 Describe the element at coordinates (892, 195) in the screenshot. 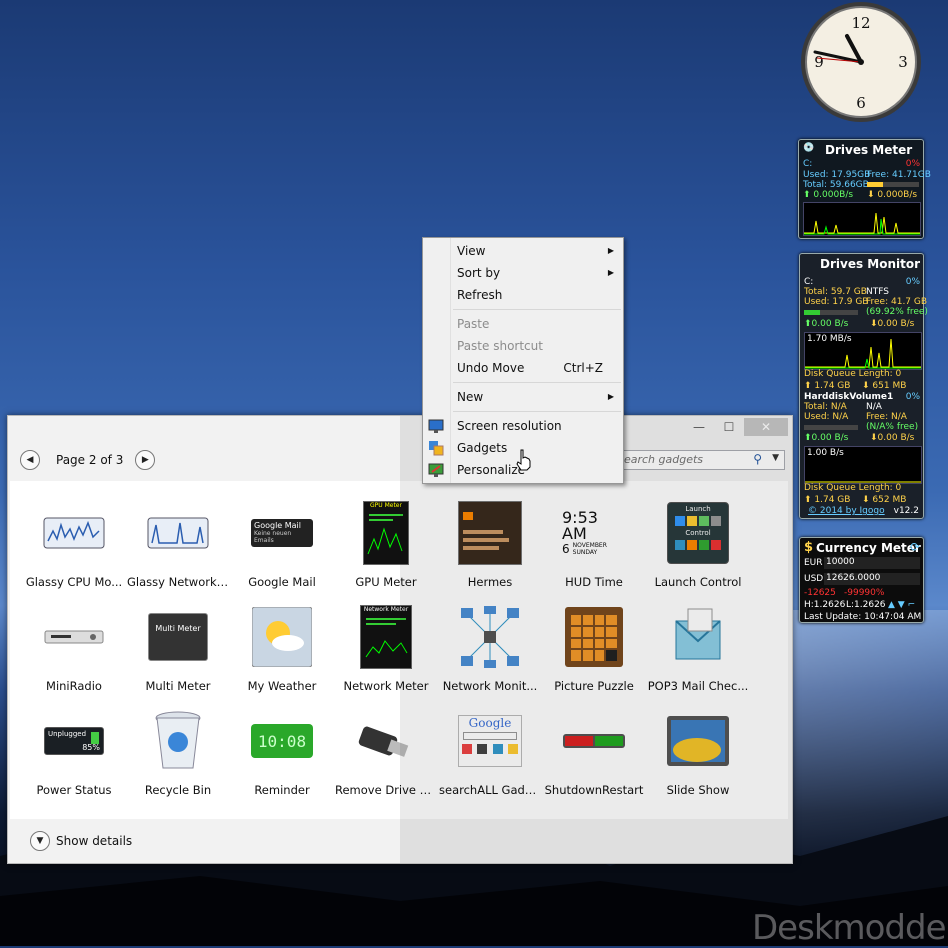

I see `download-rate: ⬇ 0.000B/s` at that location.